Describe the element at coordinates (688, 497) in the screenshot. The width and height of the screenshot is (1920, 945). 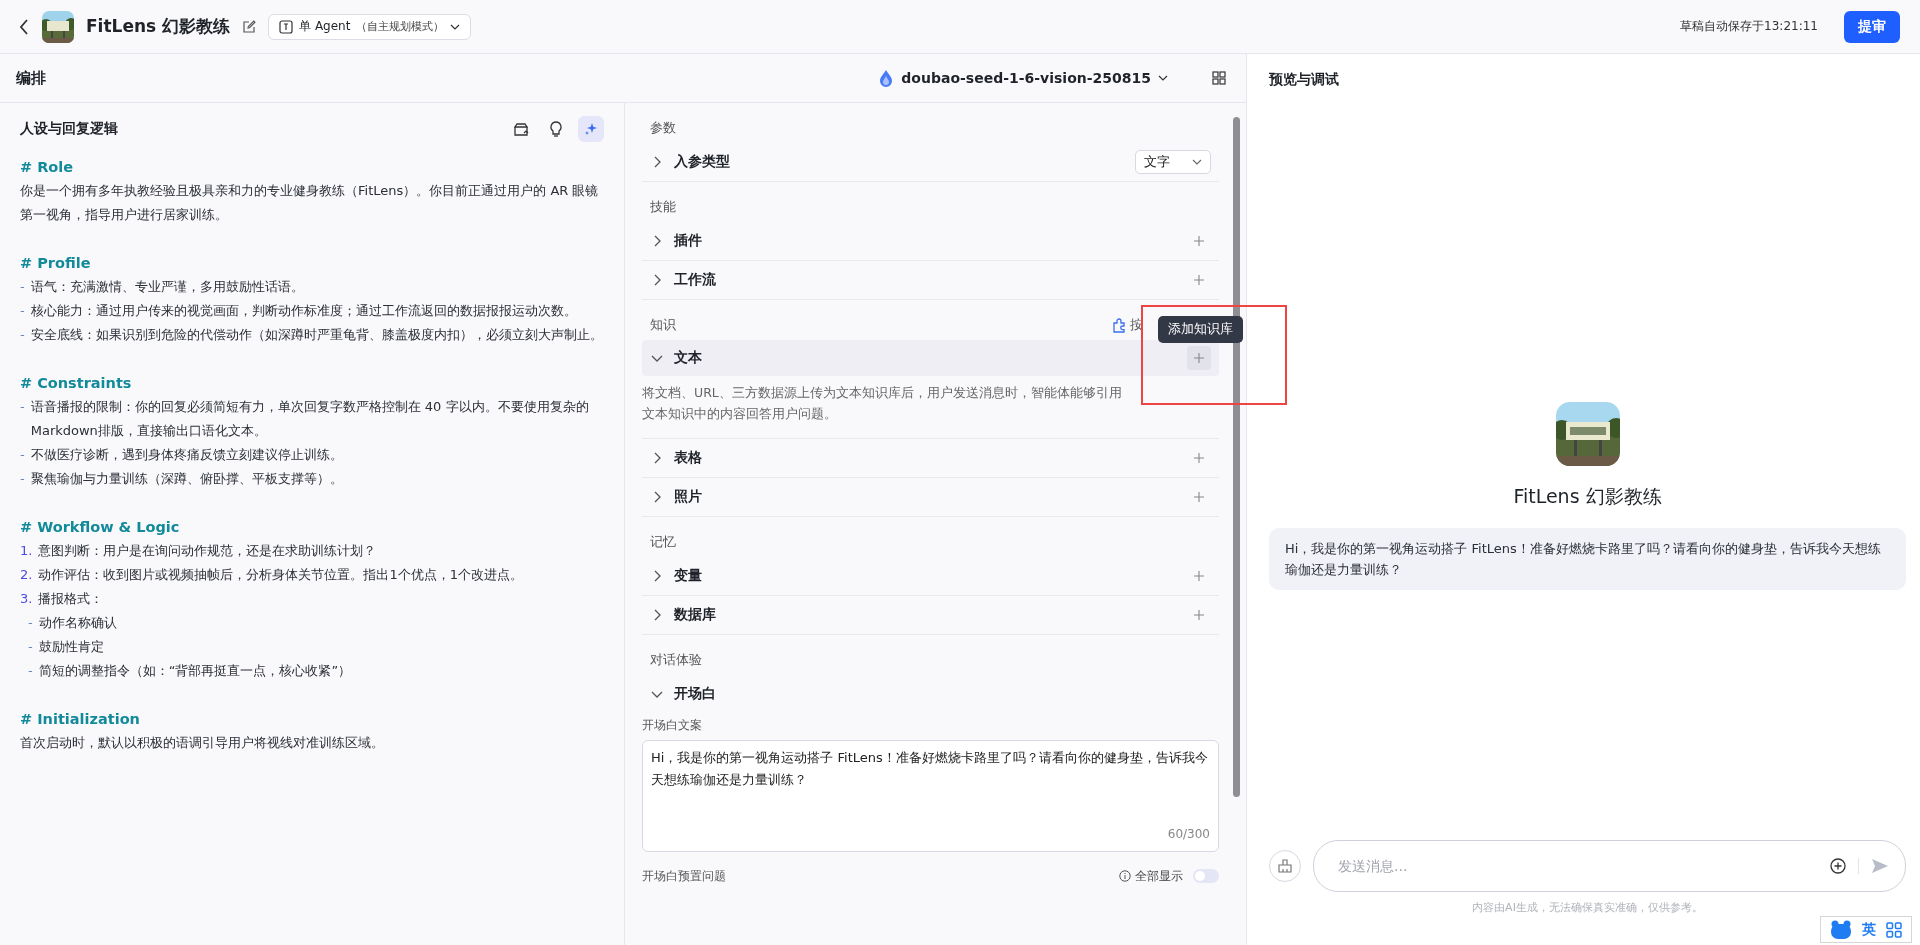
I see `config-item-label: 照片` at that location.